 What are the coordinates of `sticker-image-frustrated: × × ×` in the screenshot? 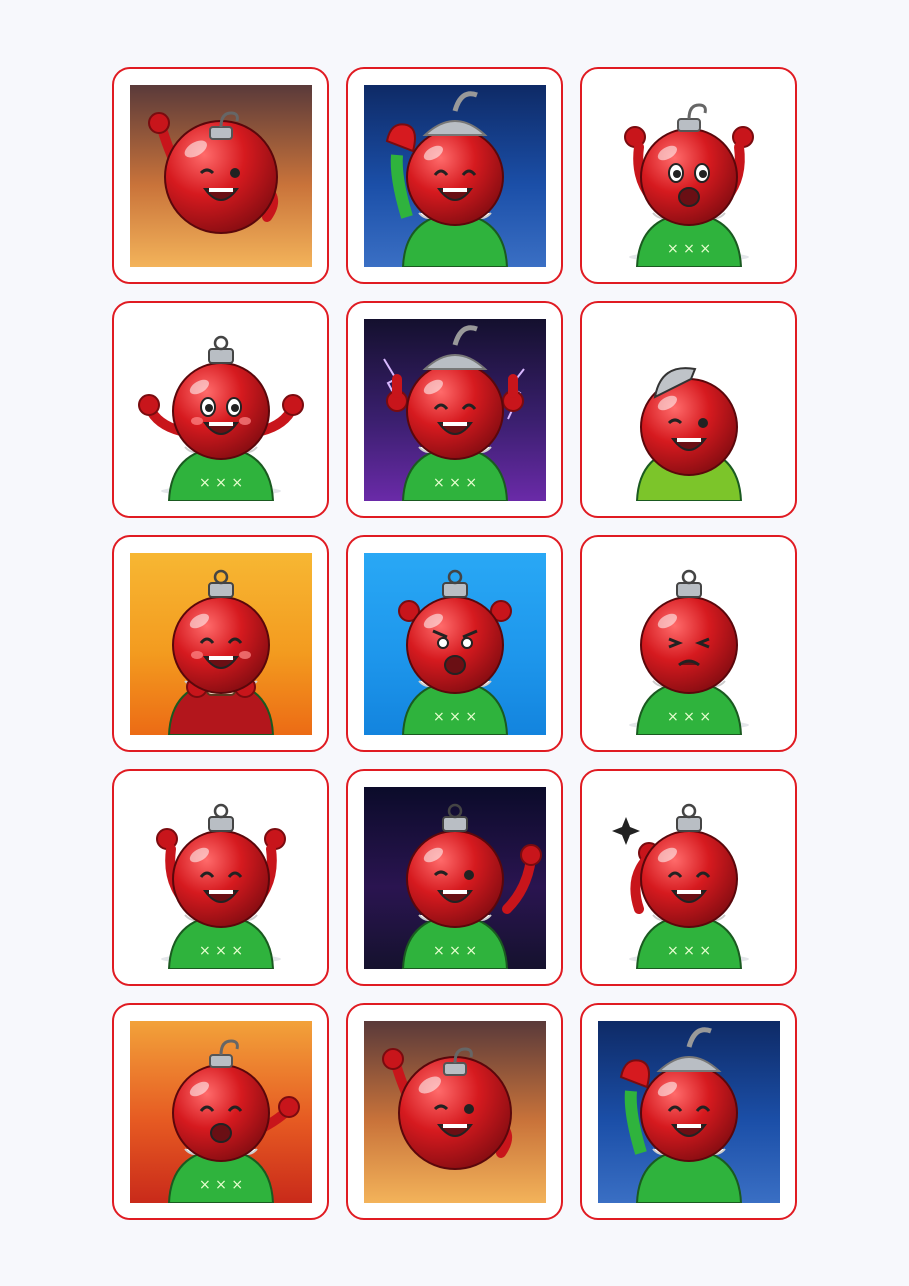 It's located at (454, 643).